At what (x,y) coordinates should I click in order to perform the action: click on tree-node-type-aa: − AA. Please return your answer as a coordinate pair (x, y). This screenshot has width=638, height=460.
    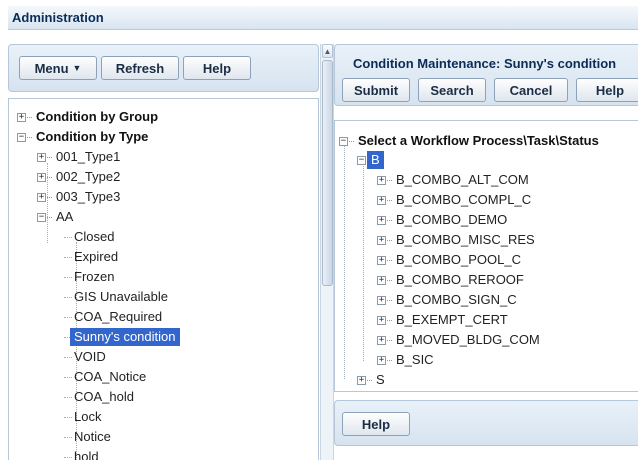
    Looking at the image, I should click on (55, 217).